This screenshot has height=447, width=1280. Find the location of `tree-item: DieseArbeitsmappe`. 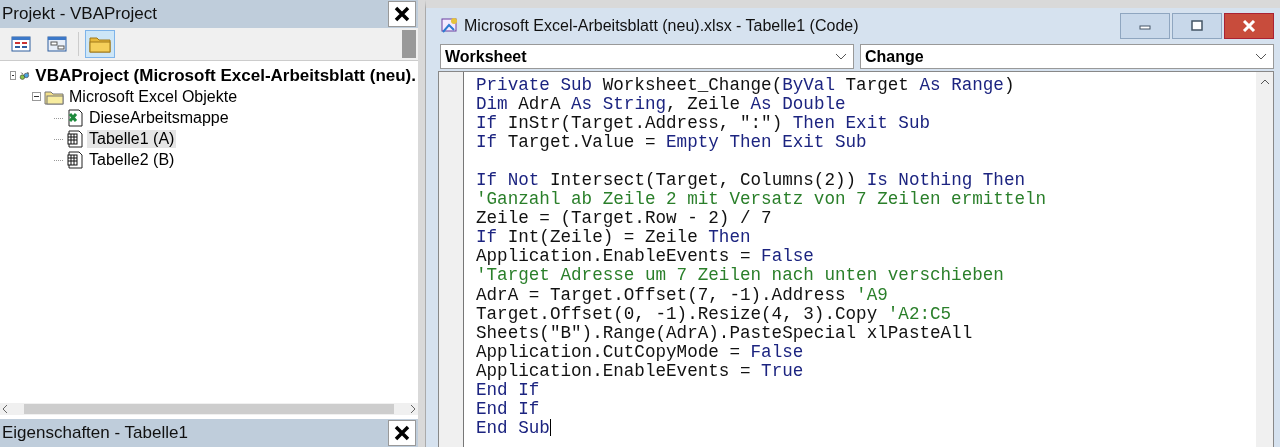

tree-item: DieseArbeitsmappe is located at coordinates (159, 117).